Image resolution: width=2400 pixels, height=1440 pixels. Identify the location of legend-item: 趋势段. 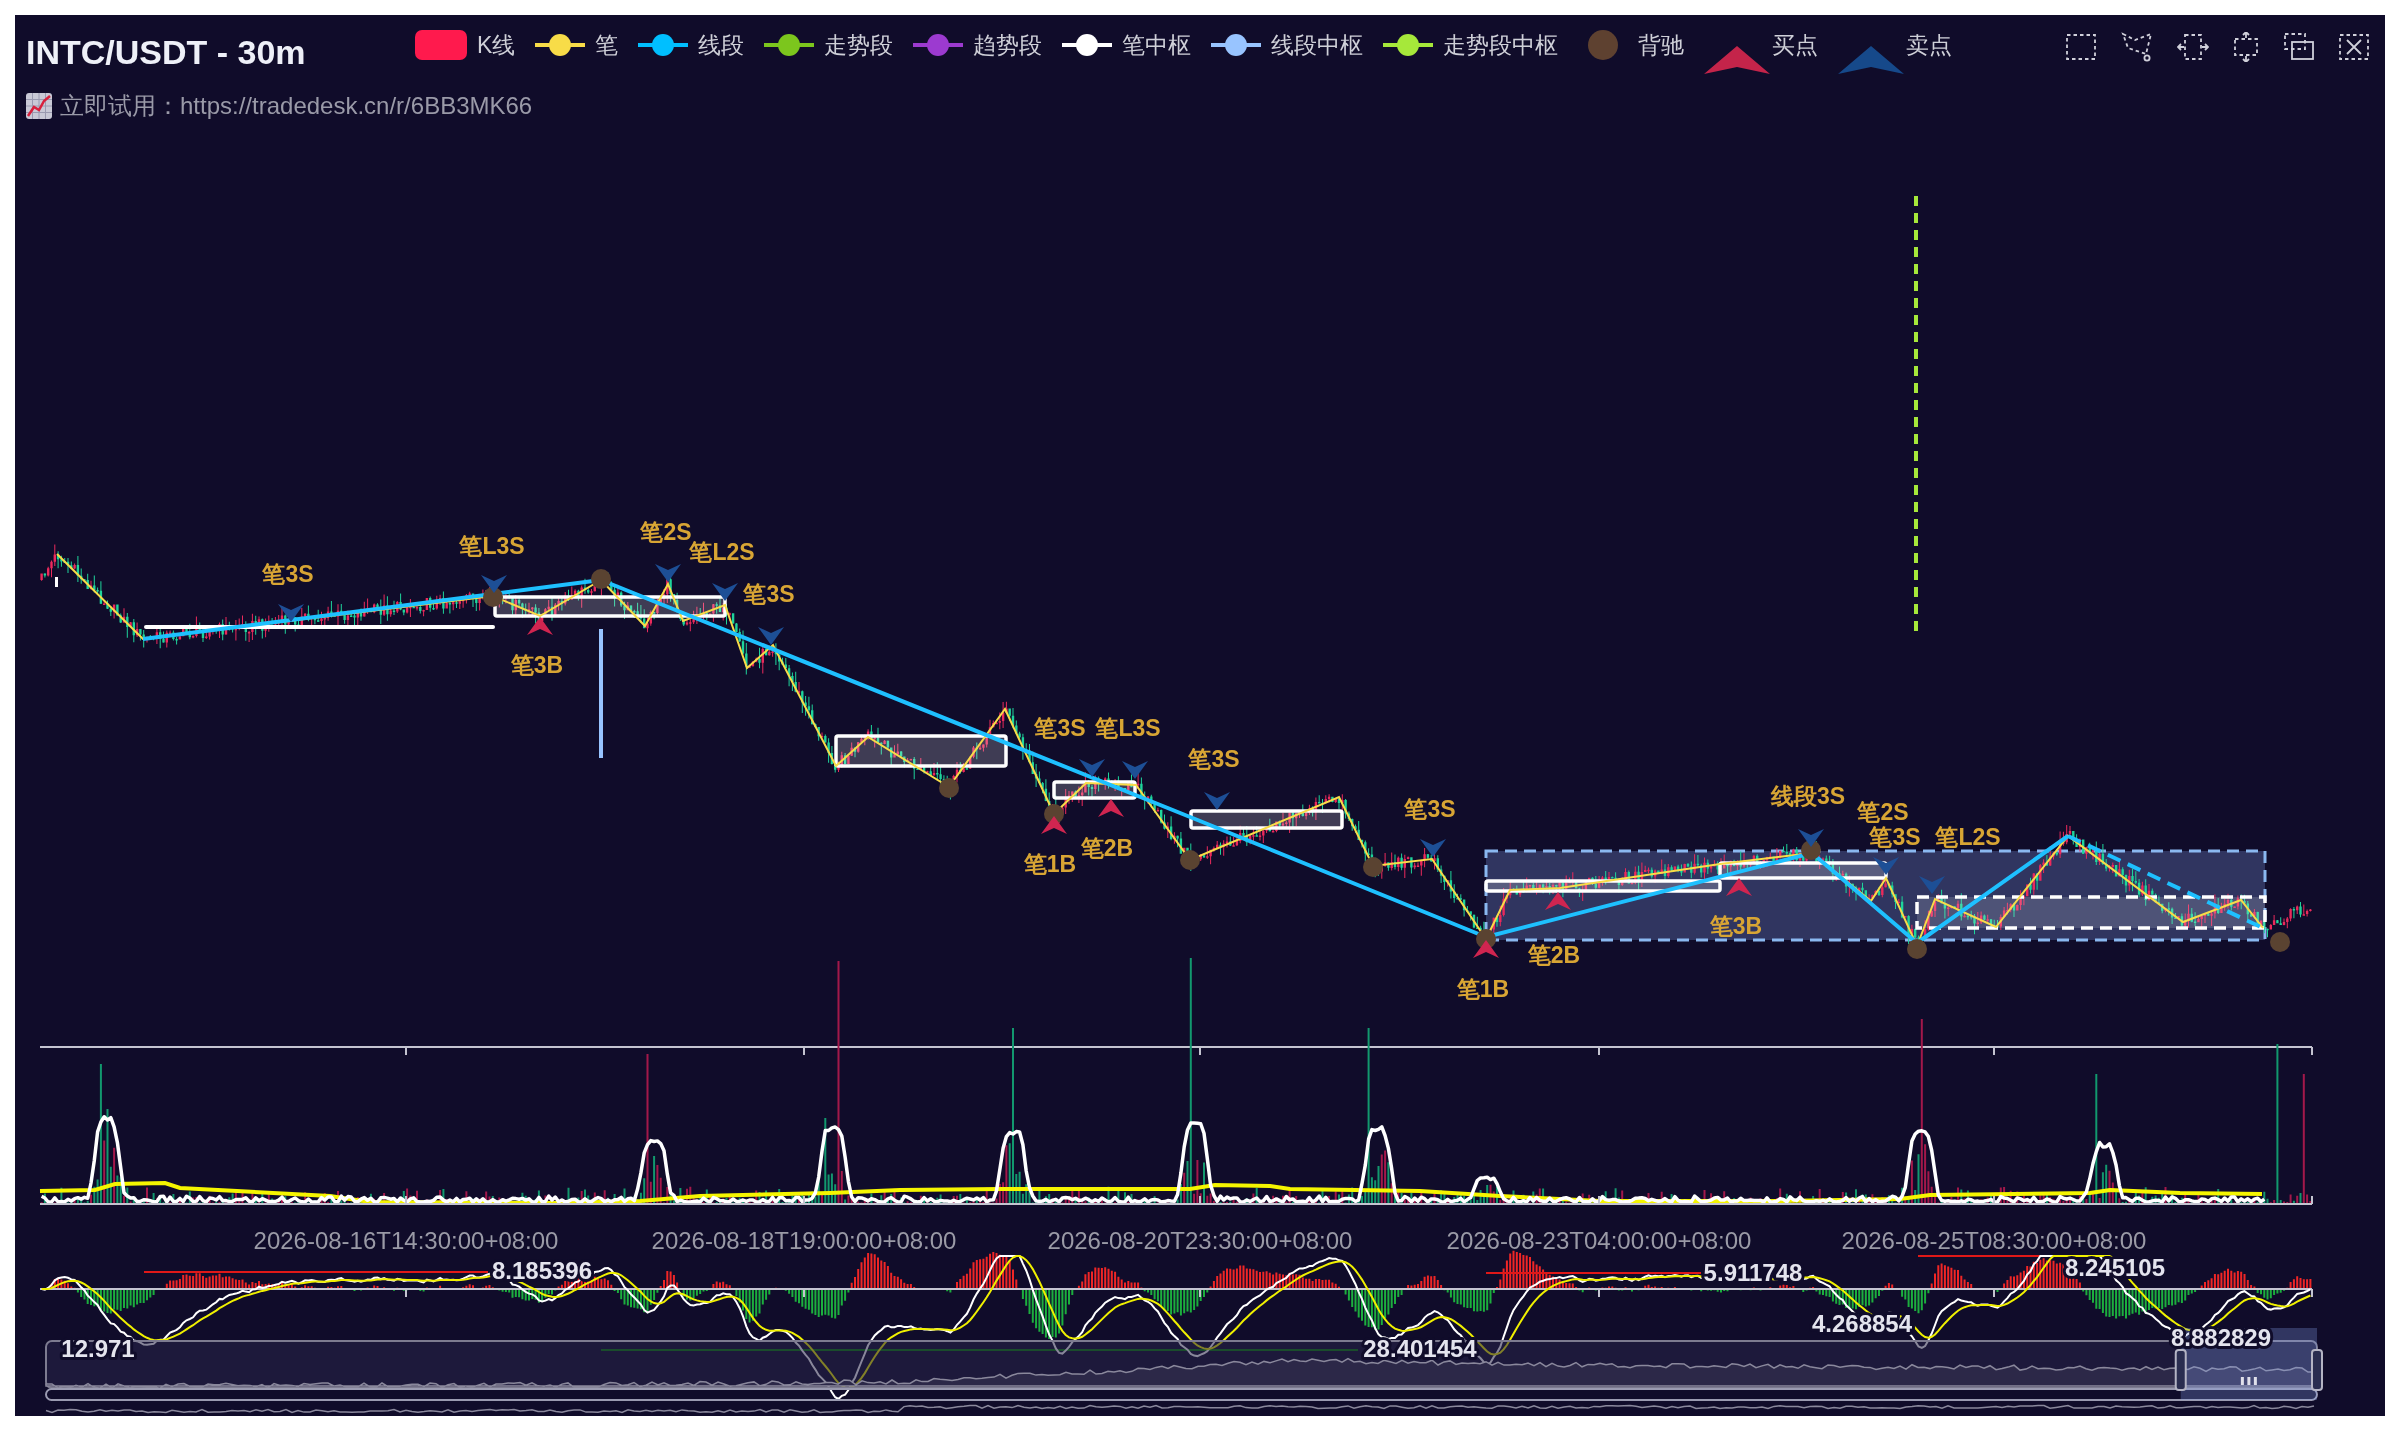
(978, 45).